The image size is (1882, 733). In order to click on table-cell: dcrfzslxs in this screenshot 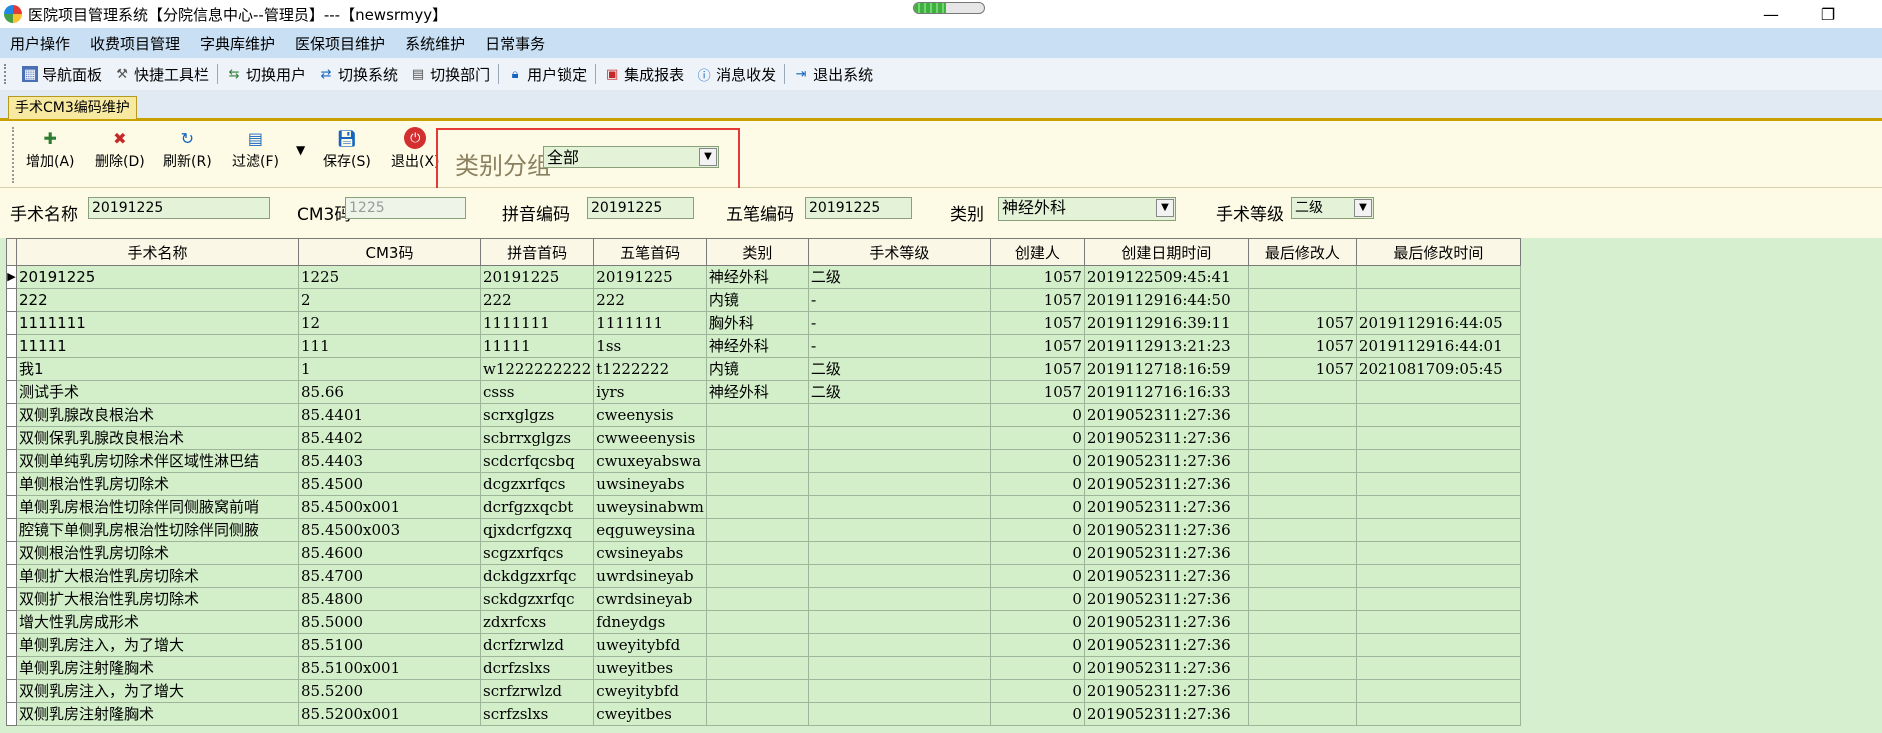, I will do `click(537, 668)`.